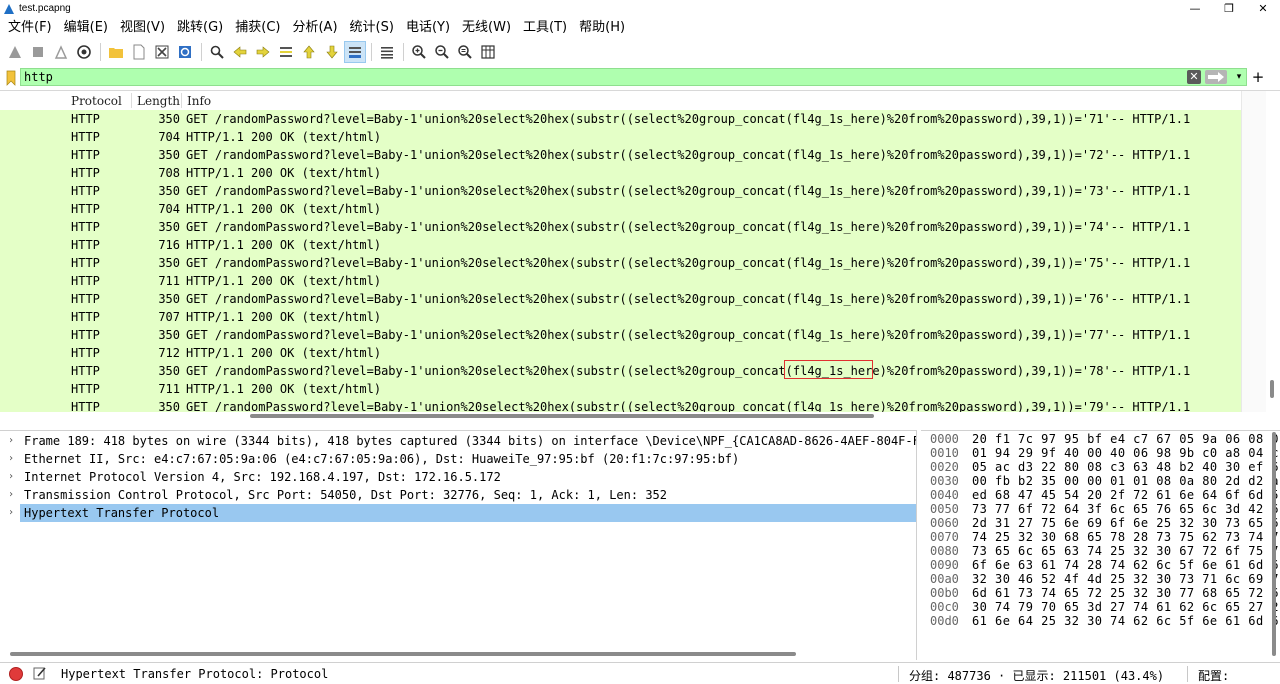  I want to click on packet-list-vertical-scrollbar, so click(1253, 251).